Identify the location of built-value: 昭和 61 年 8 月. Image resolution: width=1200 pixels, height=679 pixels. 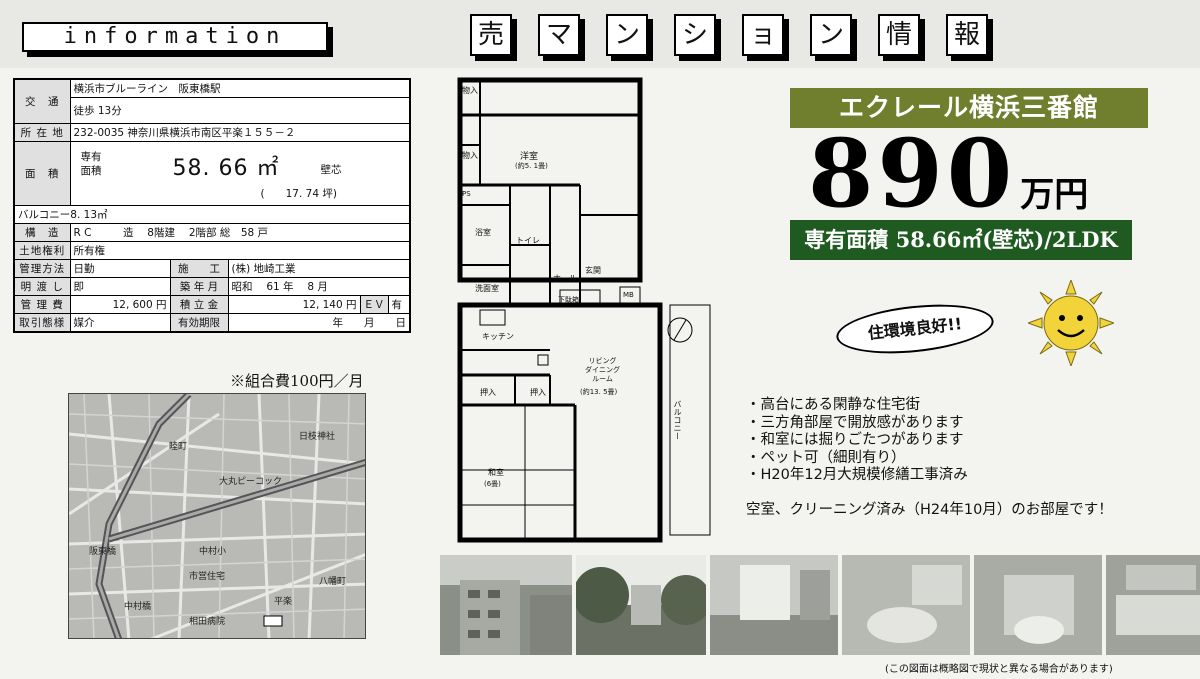
(319, 286).